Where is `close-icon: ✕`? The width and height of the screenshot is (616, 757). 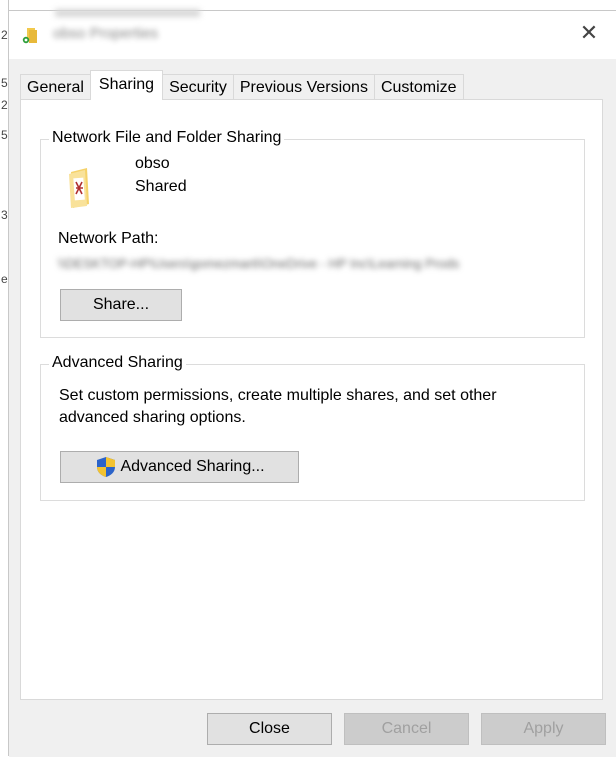
close-icon: ✕ is located at coordinates (589, 33).